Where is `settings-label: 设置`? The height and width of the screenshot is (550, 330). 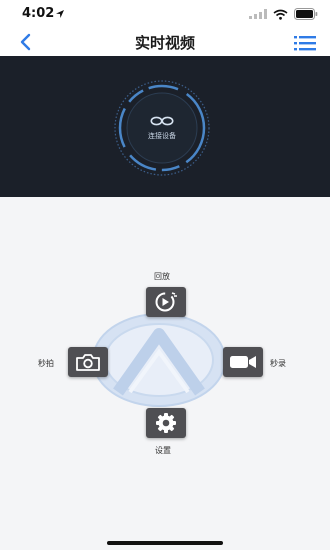 settings-label: 设置 is located at coordinates (163, 450).